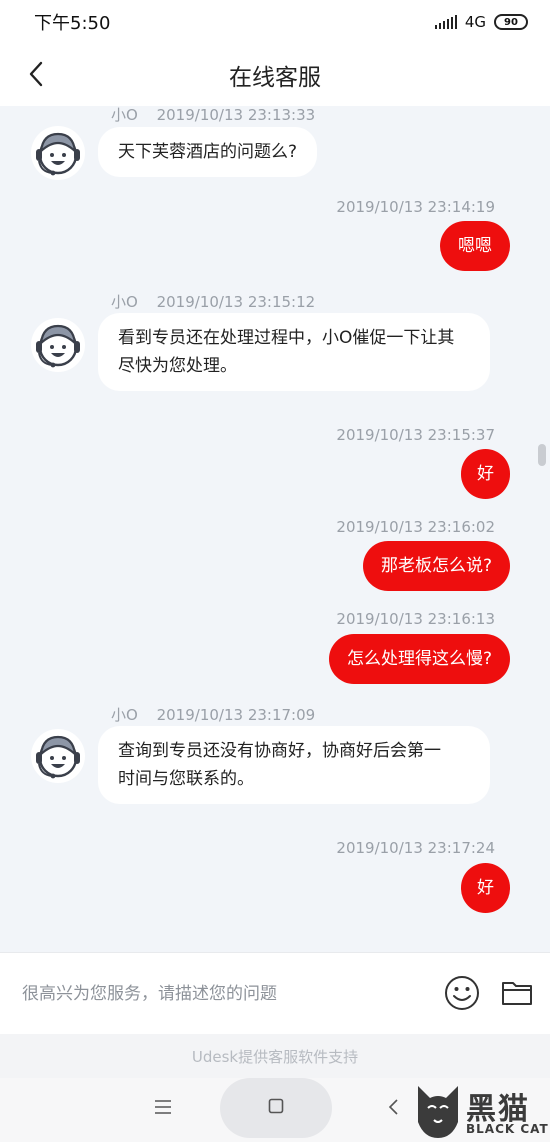 The height and width of the screenshot is (1142, 550). I want to click on message-line: 看到专员还在处理过程中，小O催促一下让其, so click(286, 338).